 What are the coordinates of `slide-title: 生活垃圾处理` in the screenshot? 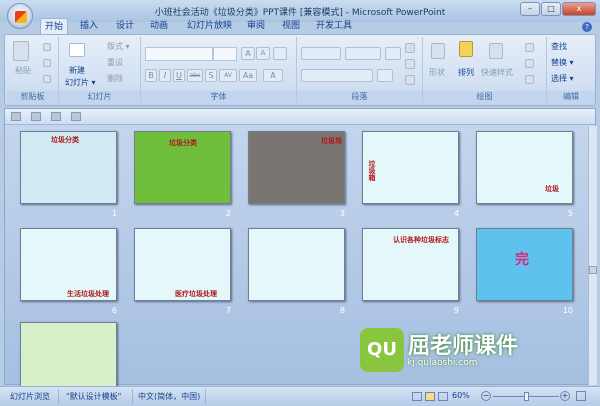 It's located at (88, 294).